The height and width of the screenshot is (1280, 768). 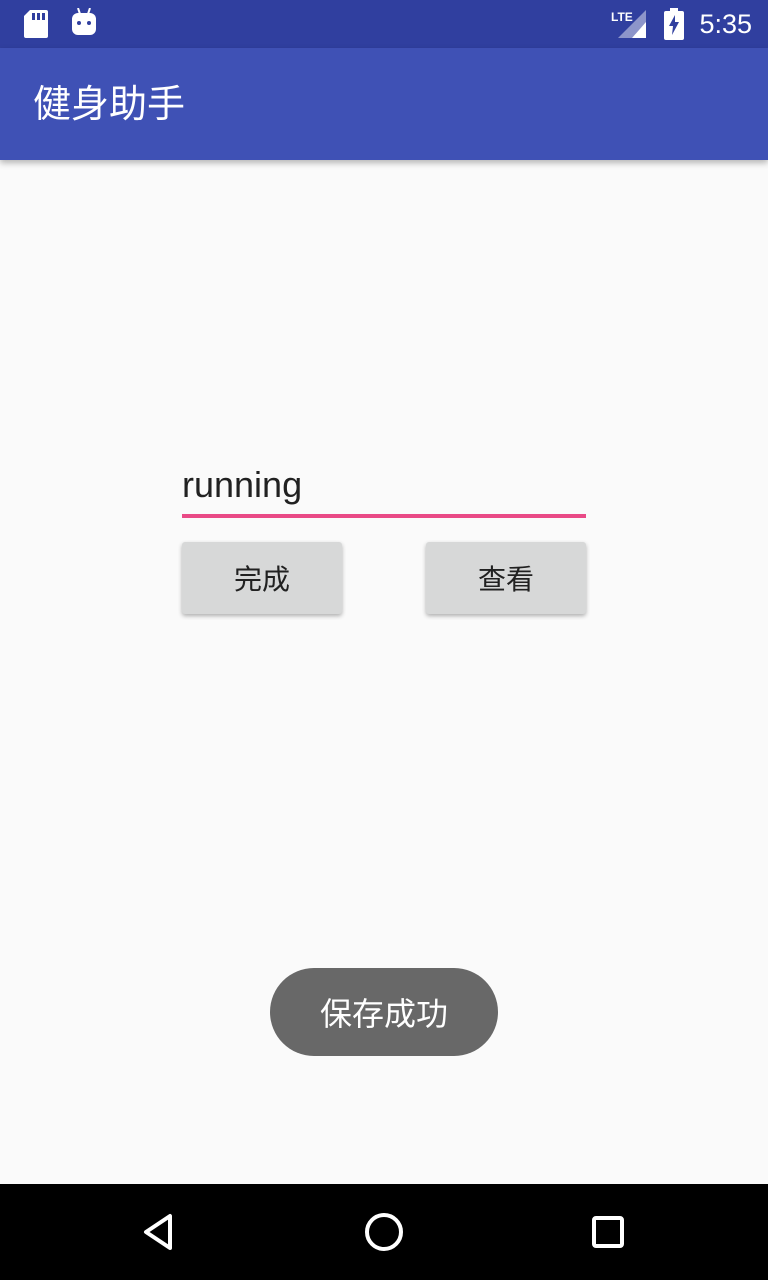 What do you see at coordinates (674, 24) in the screenshot?
I see `battery-charging-icon` at bounding box center [674, 24].